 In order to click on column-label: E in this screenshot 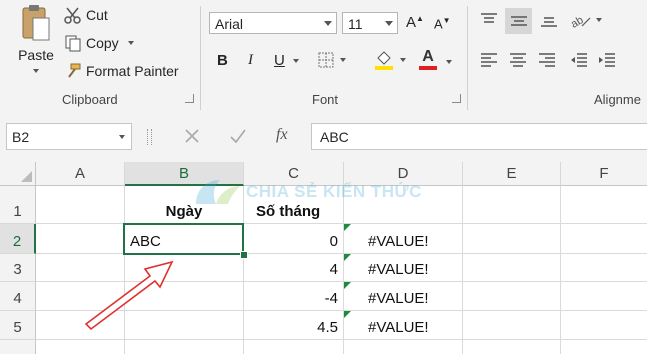, I will do `click(511, 173)`.